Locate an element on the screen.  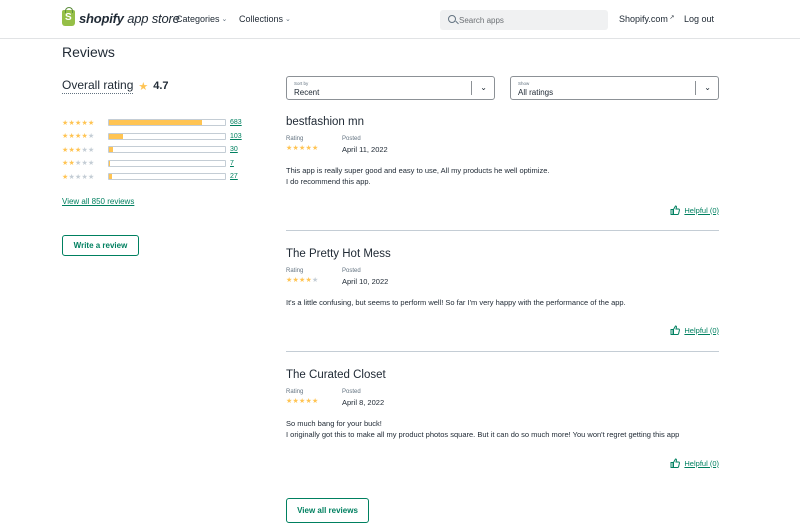
search-input is located at coordinates (531, 20).